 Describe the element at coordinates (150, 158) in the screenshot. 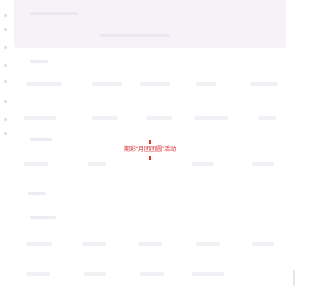

I see `loading-crosshair-icon` at that location.